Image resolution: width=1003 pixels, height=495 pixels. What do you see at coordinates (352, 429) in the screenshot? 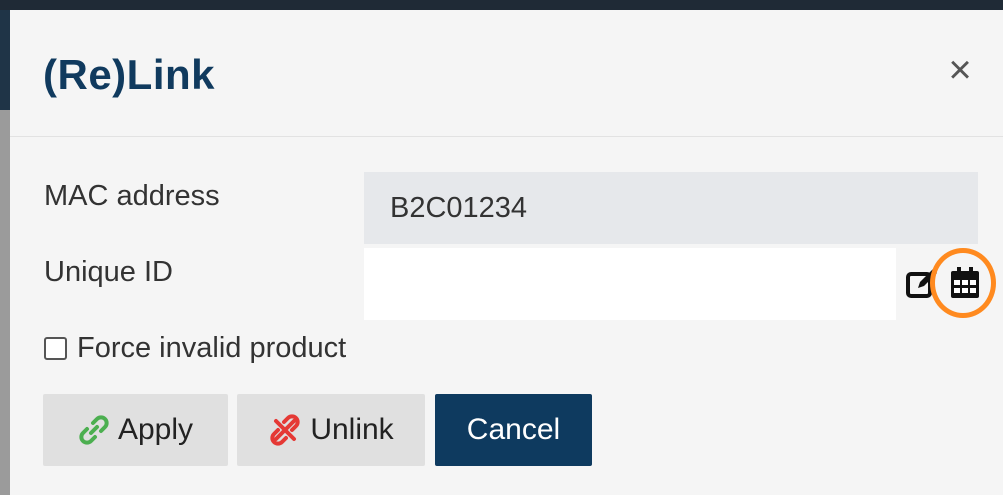
I see `unlink-label: Unlink` at bounding box center [352, 429].